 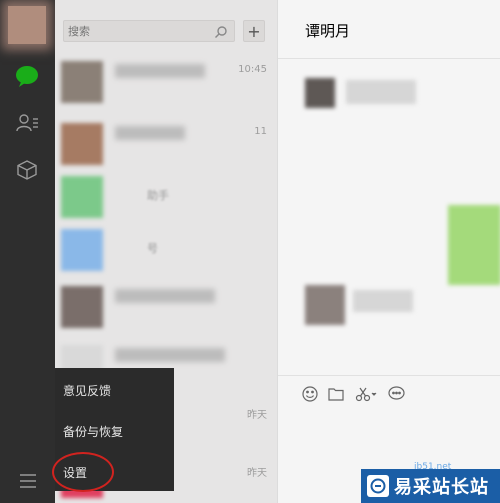 I want to click on watermark: 易采站长站, so click(x=430, y=486).